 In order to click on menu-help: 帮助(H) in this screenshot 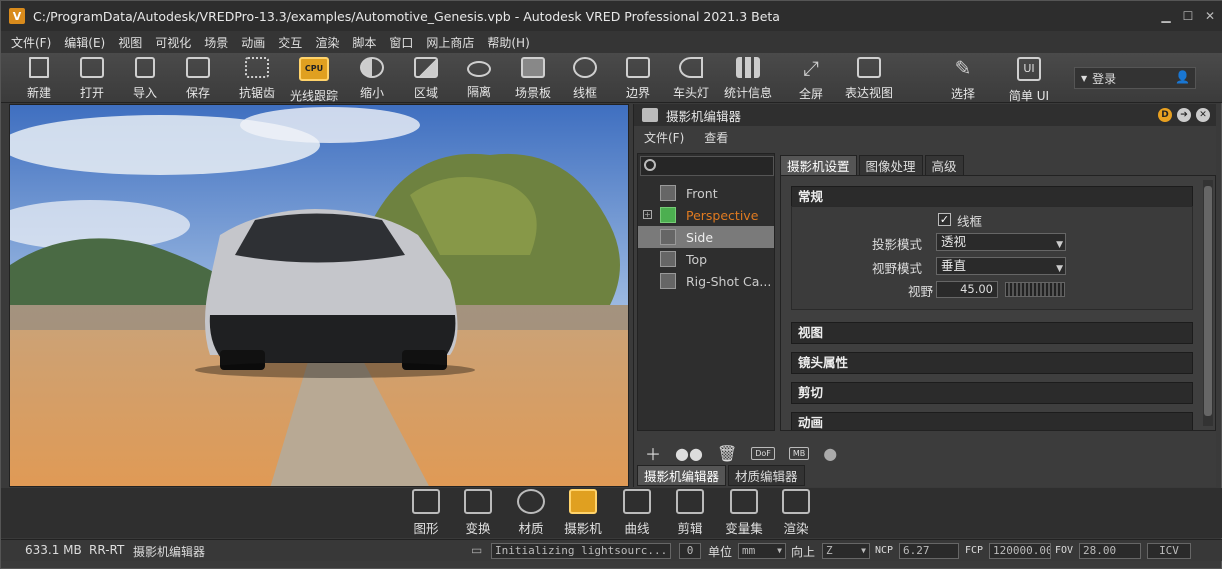, I will do `click(508, 42)`.